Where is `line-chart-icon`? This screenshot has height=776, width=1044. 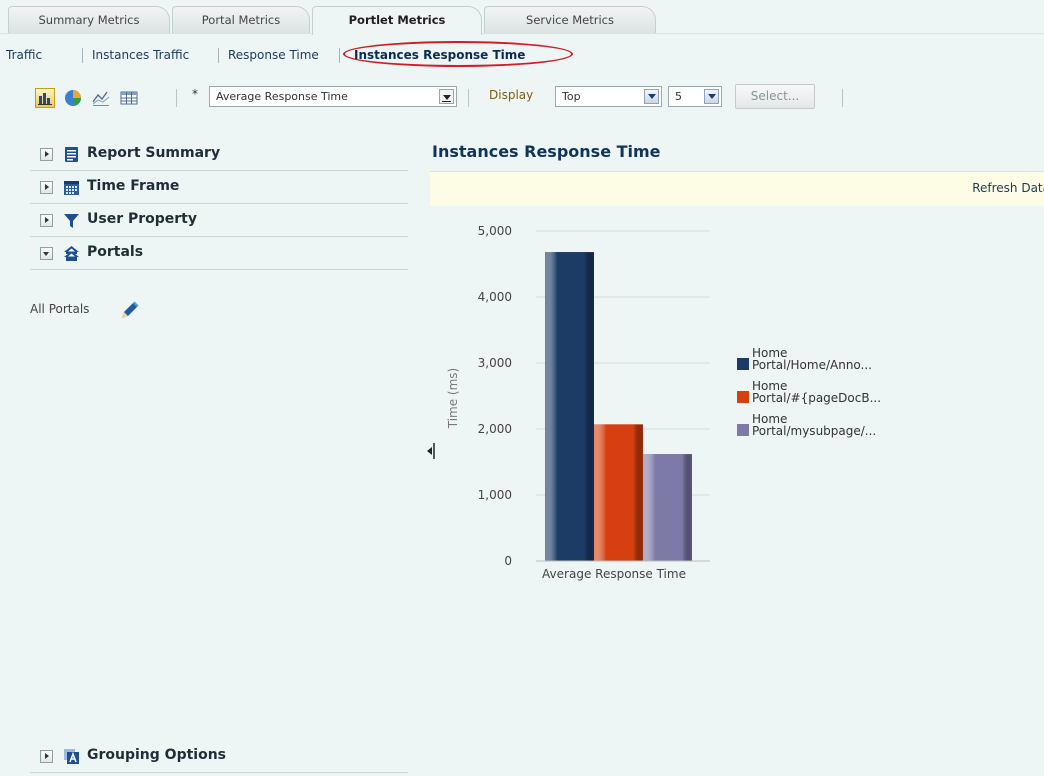
line-chart-icon is located at coordinates (101, 98).